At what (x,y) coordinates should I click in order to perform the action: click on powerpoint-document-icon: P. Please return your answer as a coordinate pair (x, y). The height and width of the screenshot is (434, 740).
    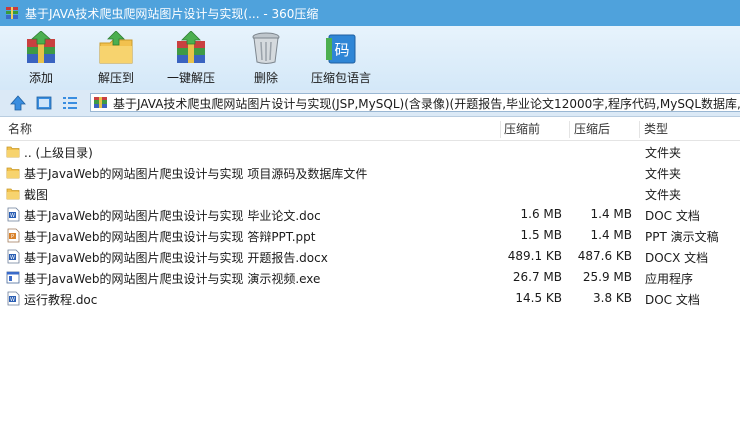
    Looking at the image, I should click on (13, 235).